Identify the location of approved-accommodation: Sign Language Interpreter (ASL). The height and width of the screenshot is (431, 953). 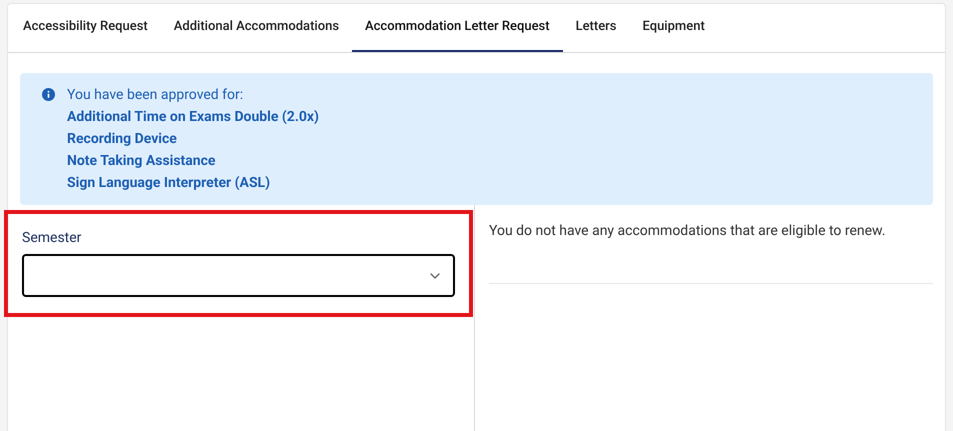
(169, 183).